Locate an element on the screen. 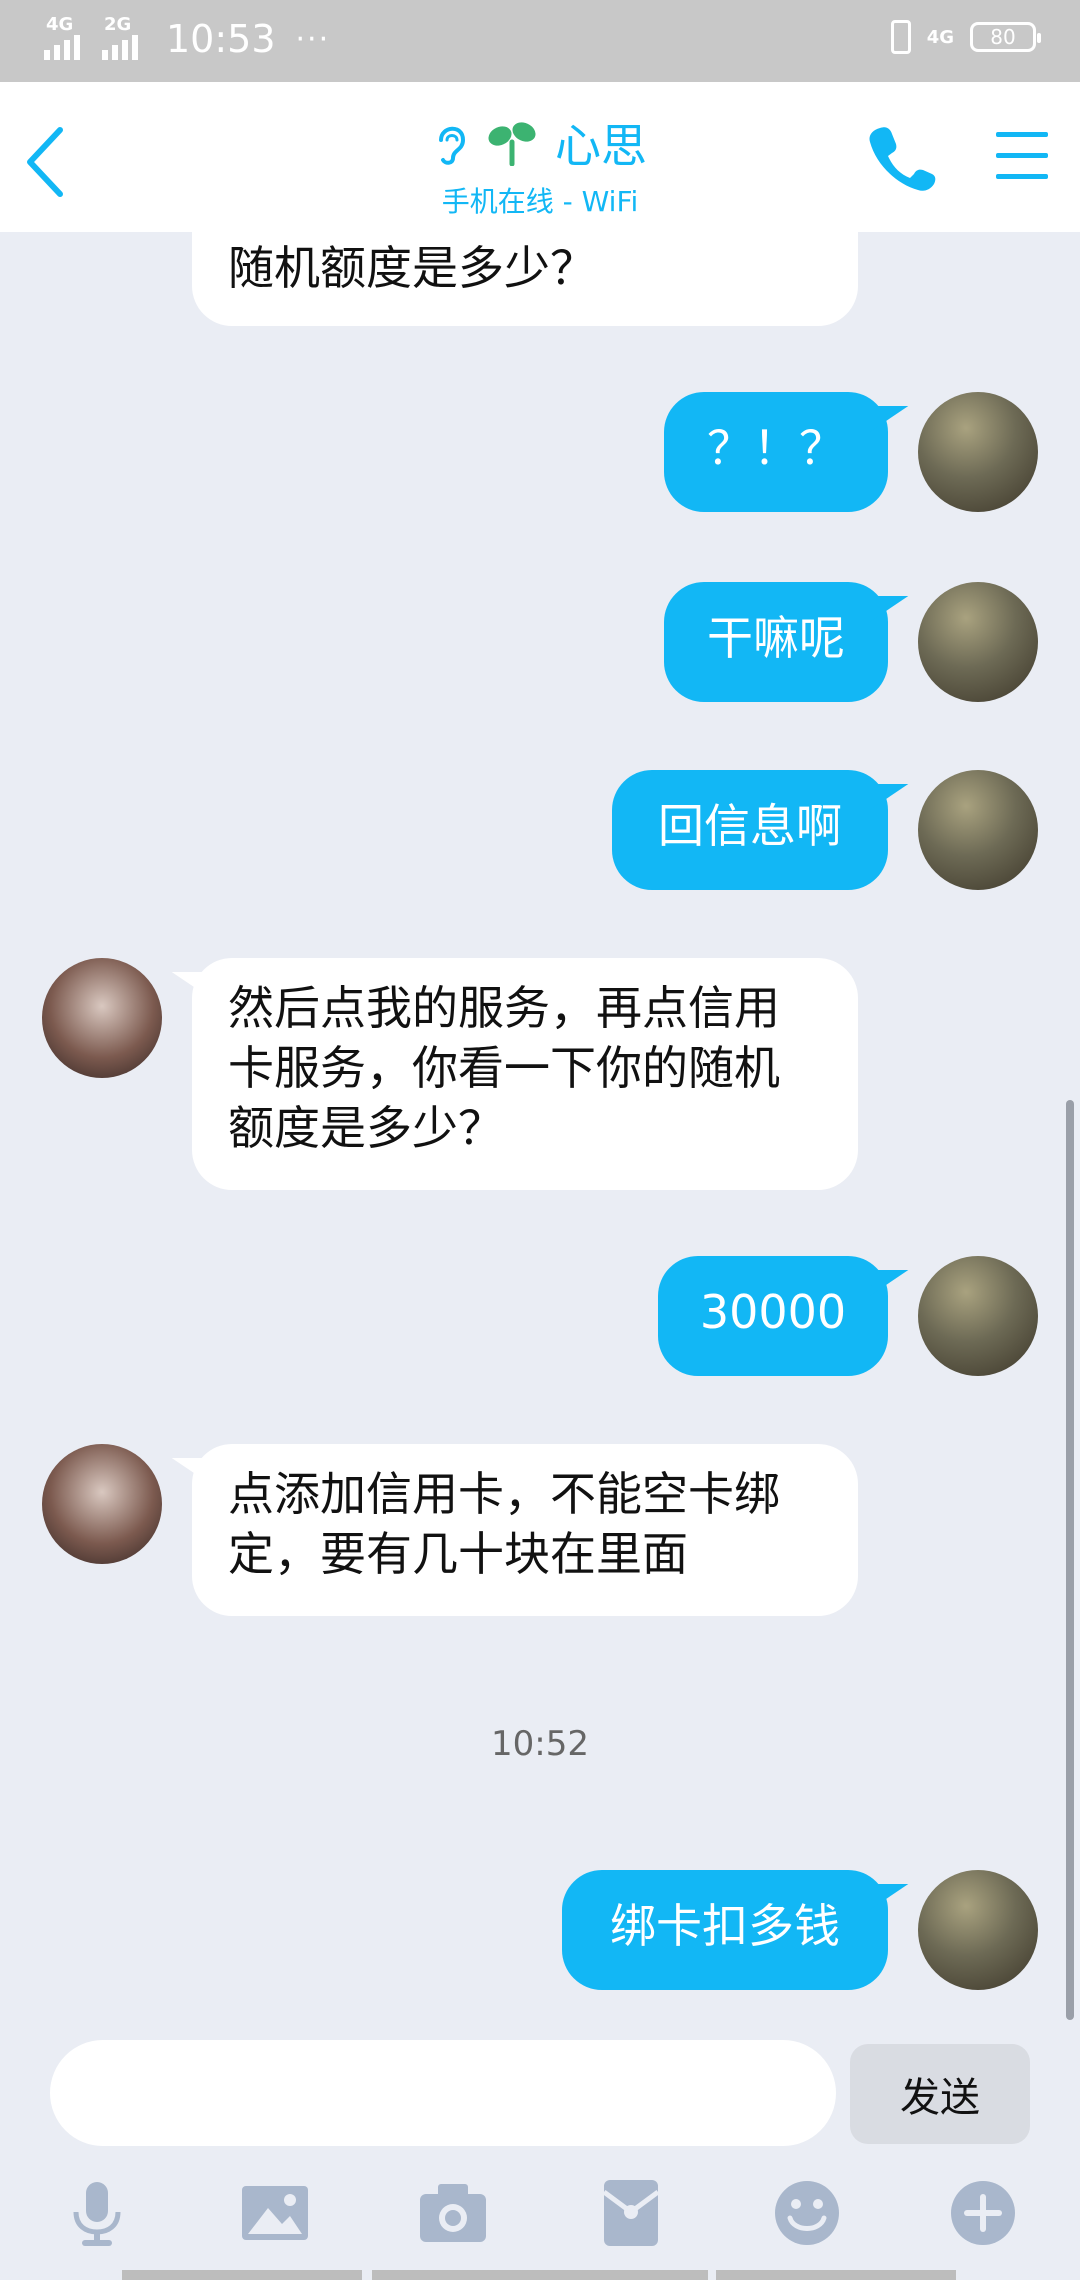  phone-icon is located at coordinates (901, 157).